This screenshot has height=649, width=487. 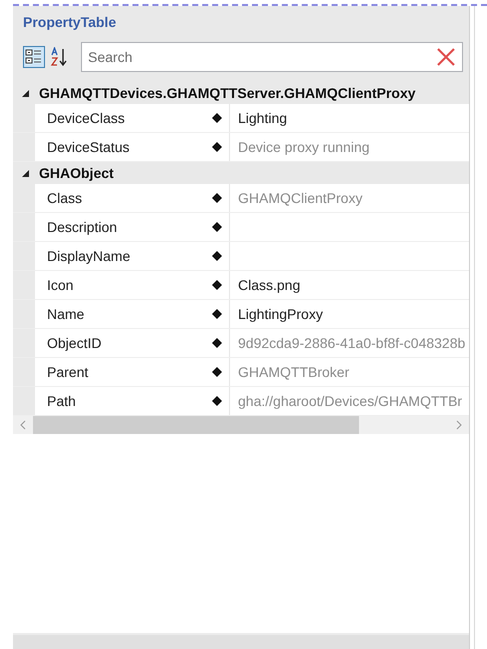 What do you see at coordinates (86, 118) in the screenshot?
I see `property-name: DeviceClass` at bounding box center [86, 118].